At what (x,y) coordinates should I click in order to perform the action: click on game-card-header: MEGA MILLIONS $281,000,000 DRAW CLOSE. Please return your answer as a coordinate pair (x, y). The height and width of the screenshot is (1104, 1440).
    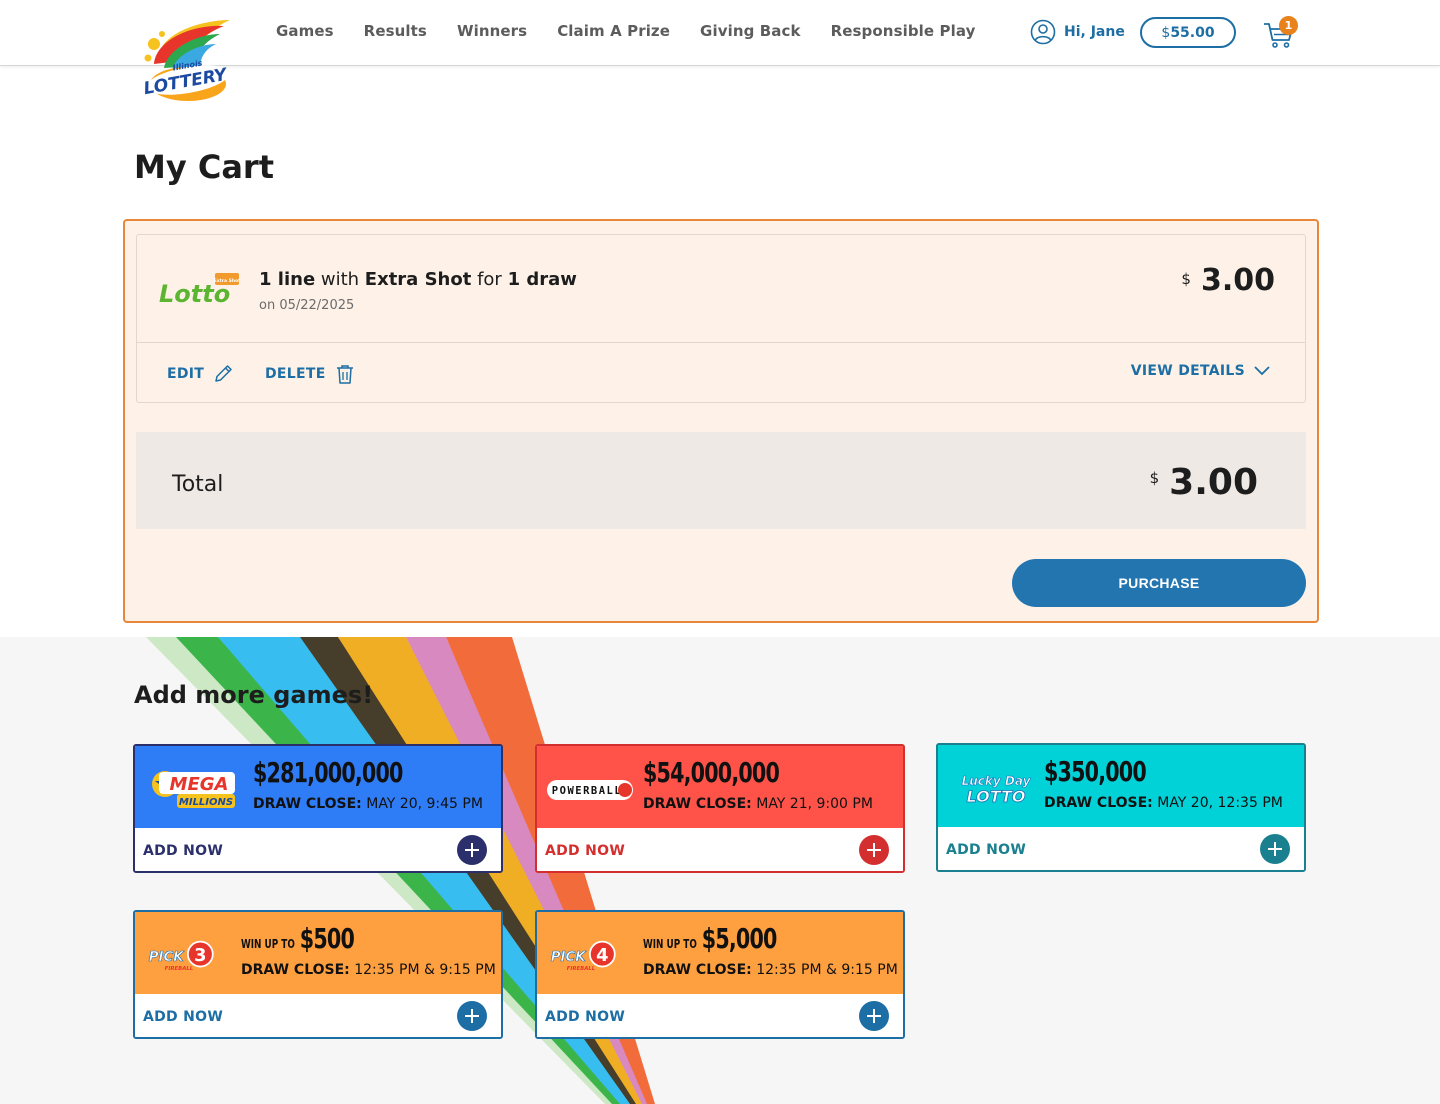
    Looking at the image, I should click on (318, 787).